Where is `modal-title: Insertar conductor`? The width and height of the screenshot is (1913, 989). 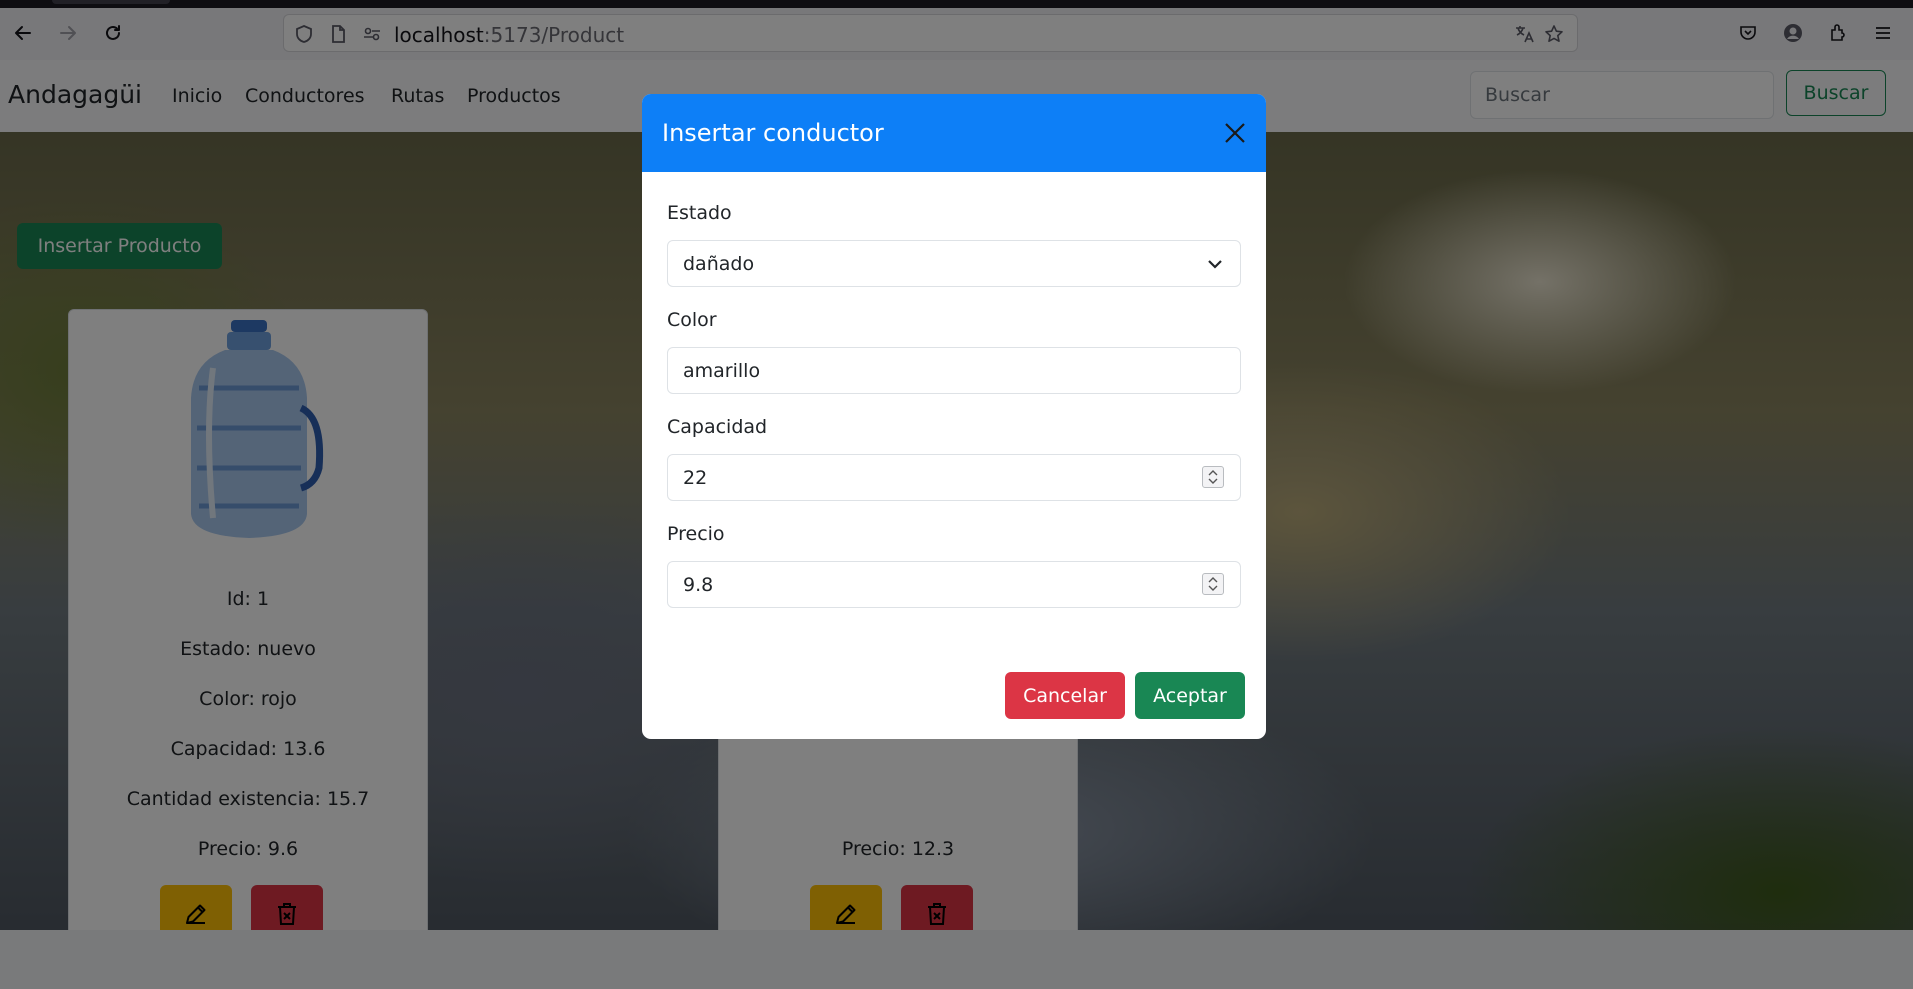
modal-title: Insertar conductor is located at coordinates (773, 133).